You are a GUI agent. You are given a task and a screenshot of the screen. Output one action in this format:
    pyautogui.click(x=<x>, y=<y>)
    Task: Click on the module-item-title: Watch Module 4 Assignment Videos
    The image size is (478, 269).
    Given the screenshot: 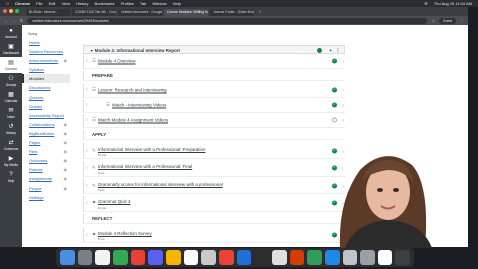 What is the action you would take?
    pyautogui.click(x=133, y=120)
    